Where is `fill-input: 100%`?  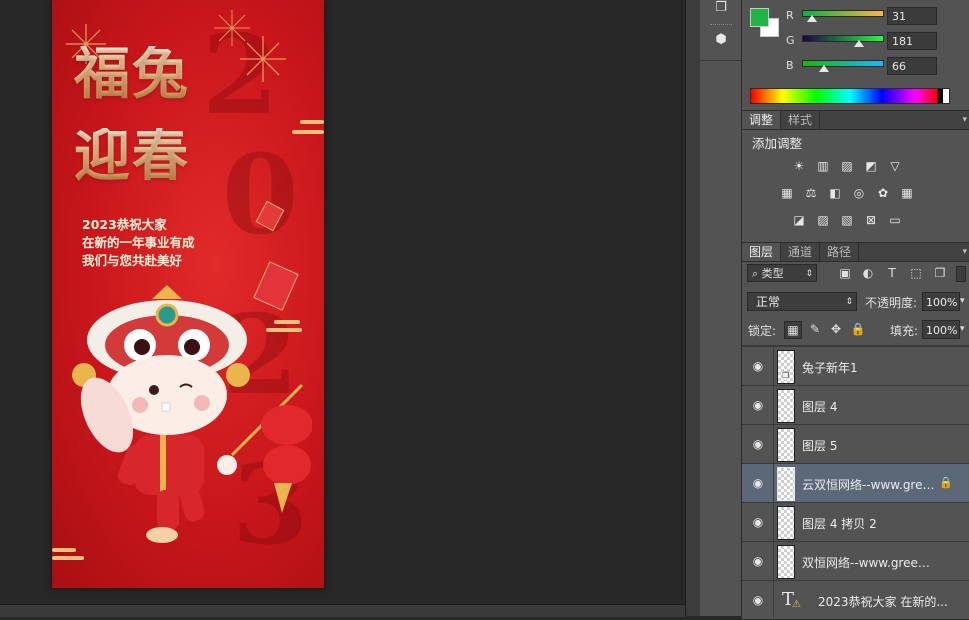
fill-input: 100% is located at coordinates (941, 329).